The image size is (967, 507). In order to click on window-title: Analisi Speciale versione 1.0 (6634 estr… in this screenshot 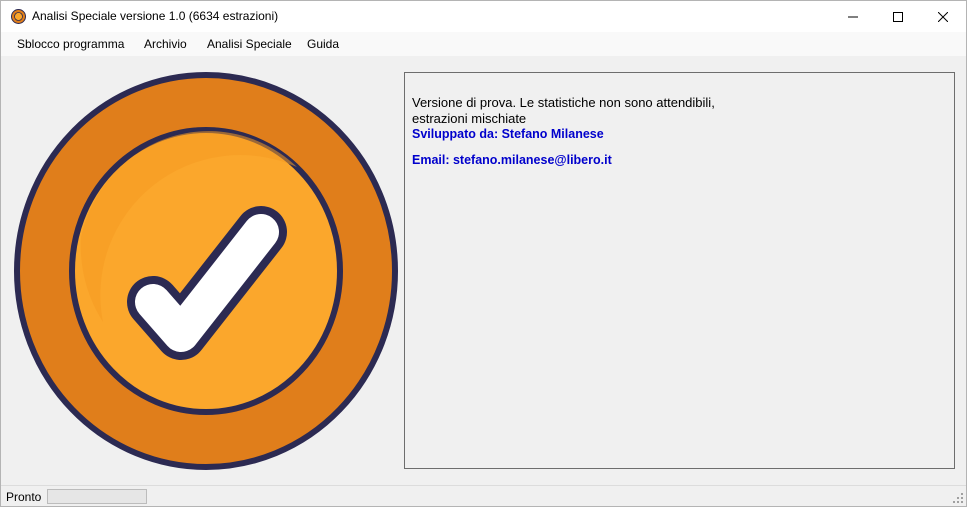, I will do `click(155, 16)`.